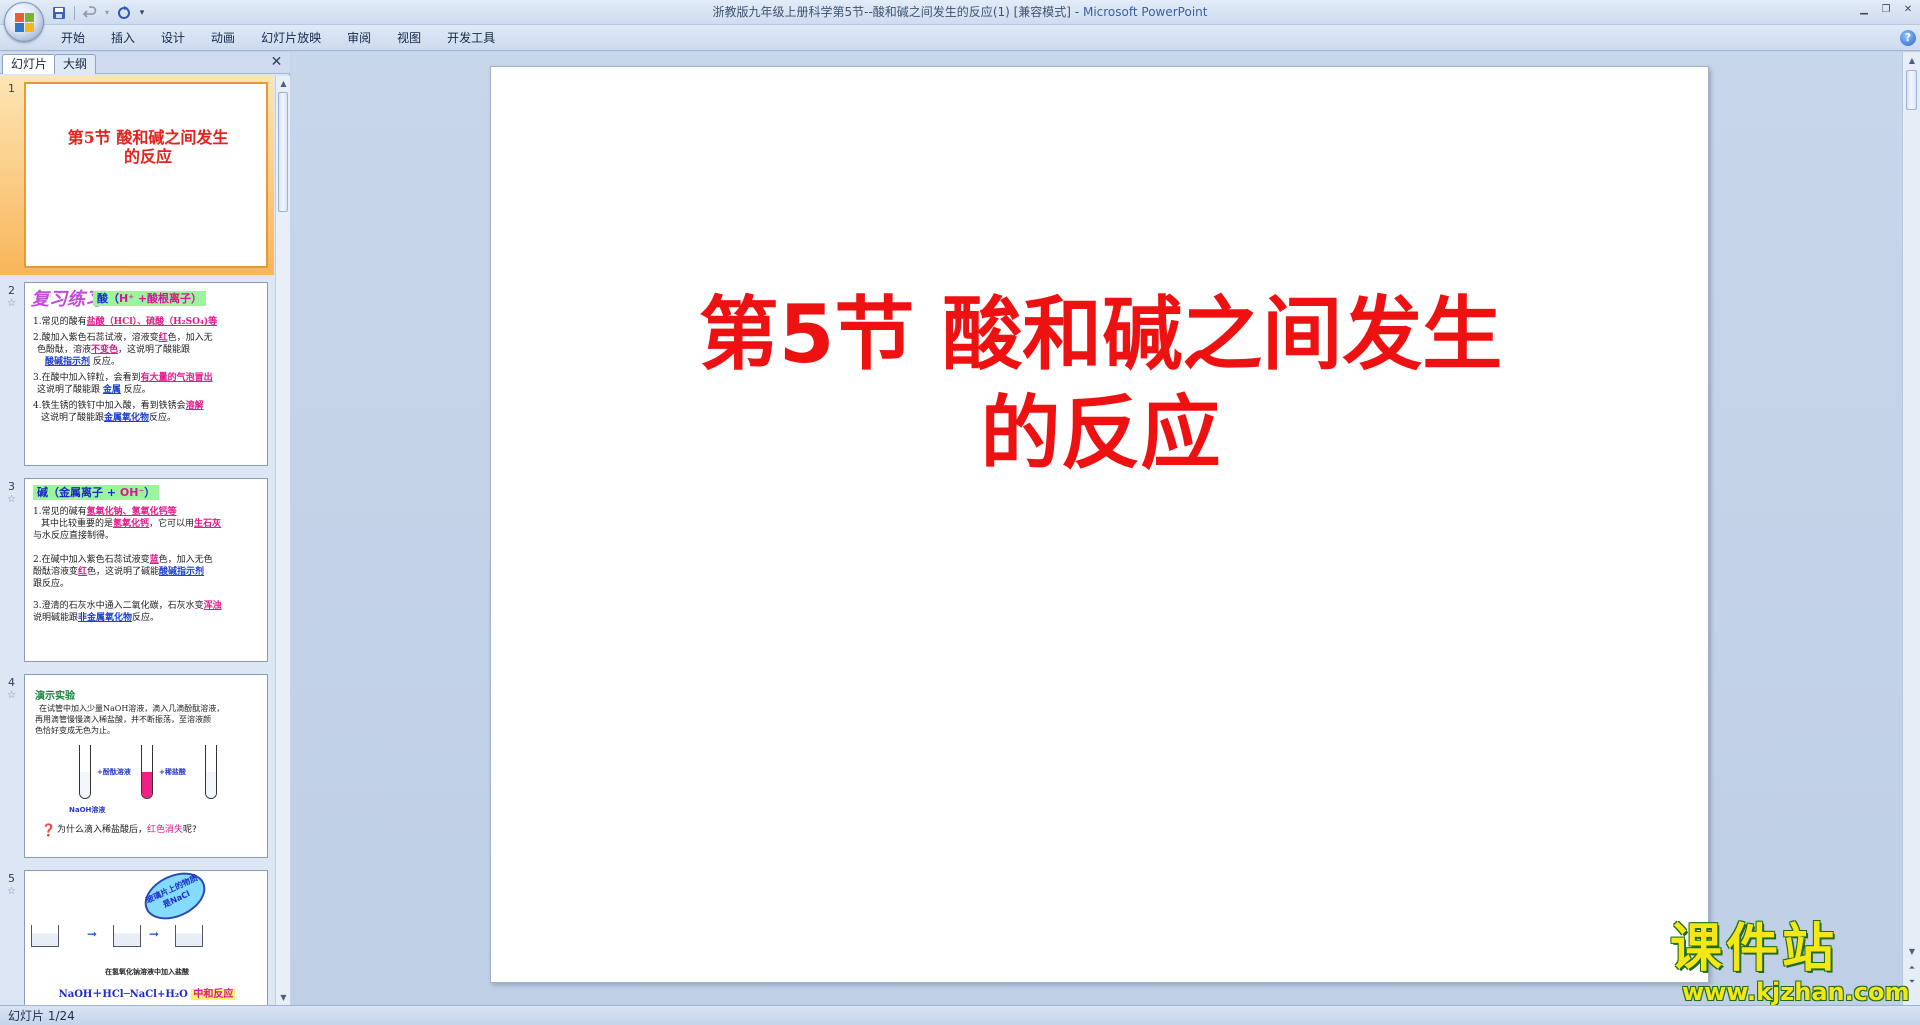 This screenshot has width=1920, height=1025. I want to click on help-icon: ?, so click(1908, 38).